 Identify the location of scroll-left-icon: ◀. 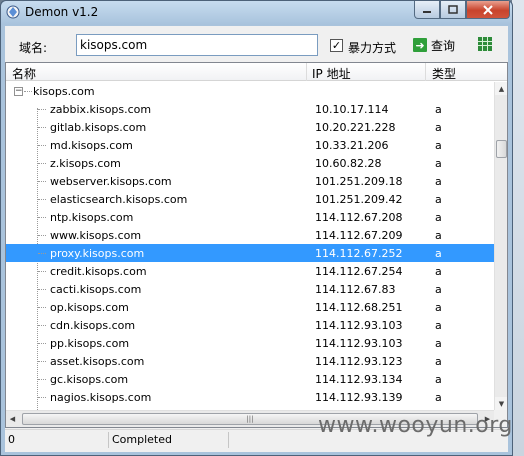
(12, 419).